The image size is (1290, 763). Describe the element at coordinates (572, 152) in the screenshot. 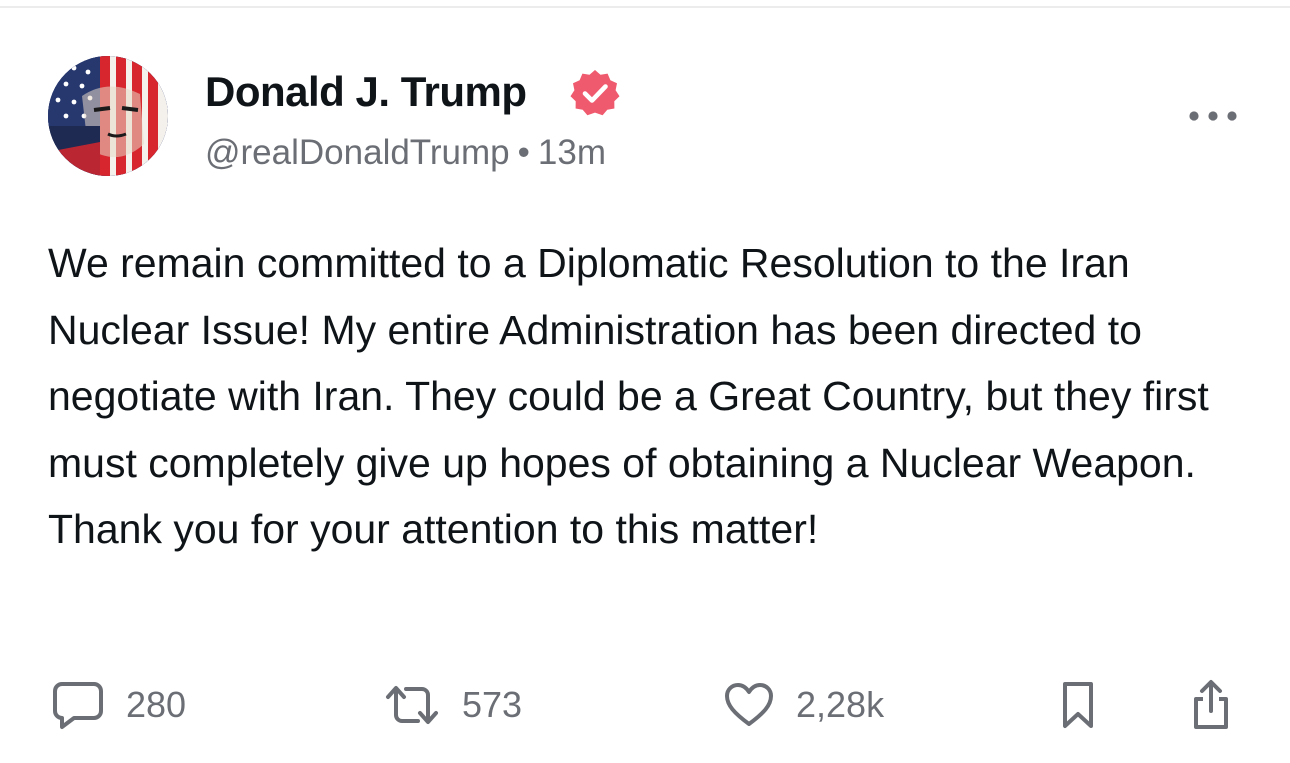

I see `post-timestamp: 13m` at that location.